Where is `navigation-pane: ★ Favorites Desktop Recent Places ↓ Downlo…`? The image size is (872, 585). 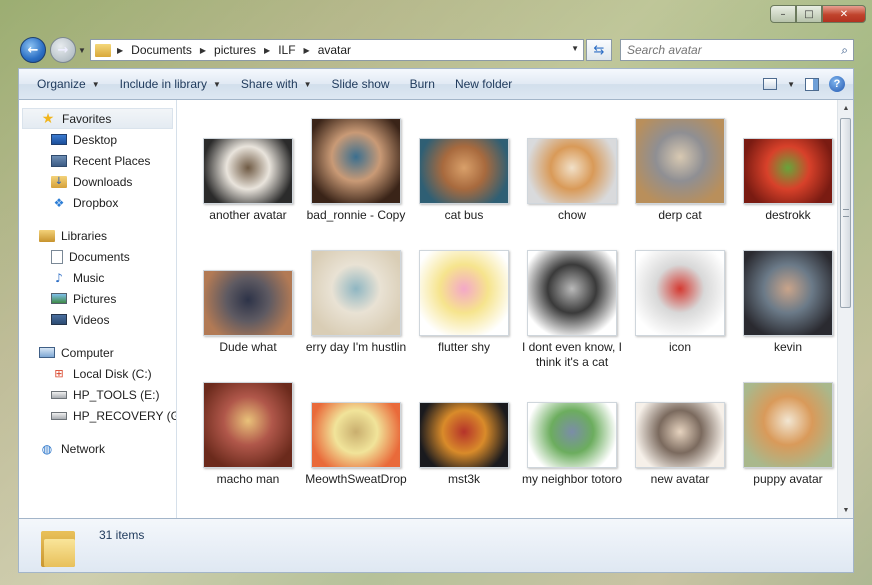
navigation-pane: ★ Favorites Desktop Recent Places ↓ Downlo… is located at coordinates (98, 309).